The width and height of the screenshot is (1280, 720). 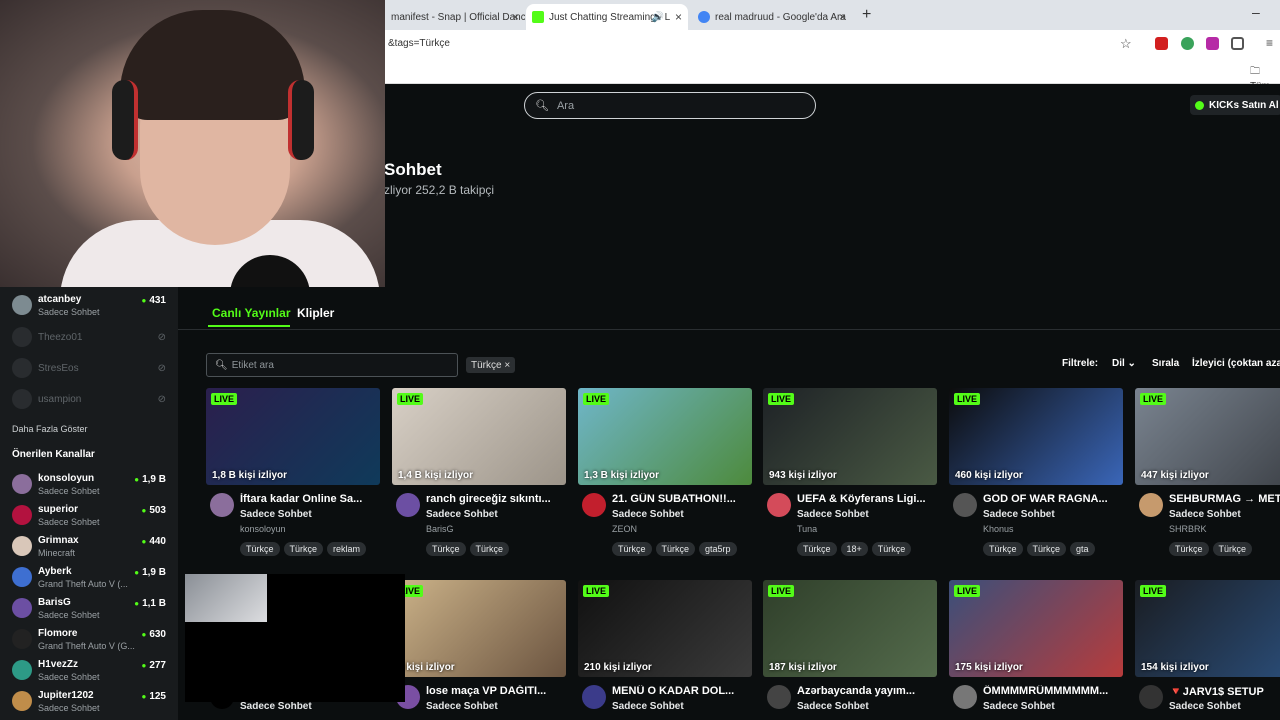 What do you see at coordinates (1224, 691) in the screenshot?
I see `stream-title: 🔻JARV1$ SETUP` at bounding box center [1224, 691].